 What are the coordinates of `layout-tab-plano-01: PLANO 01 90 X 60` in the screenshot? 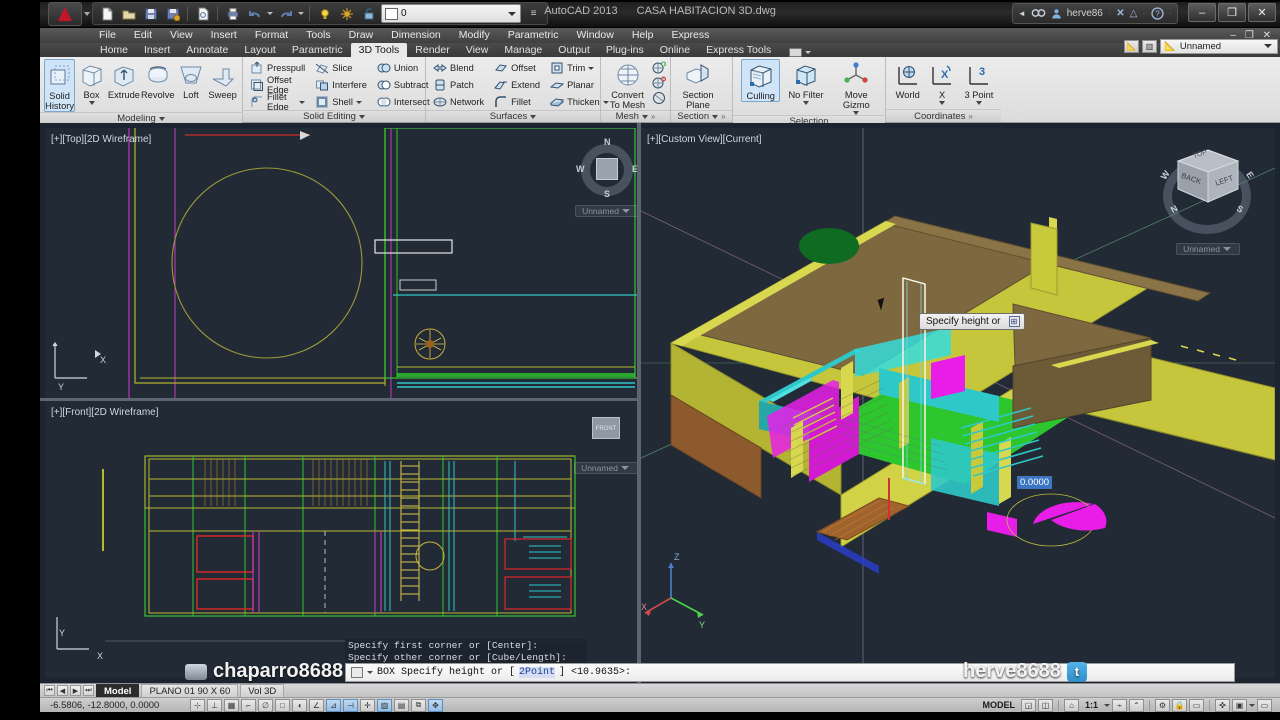 It's located at (190, 690).